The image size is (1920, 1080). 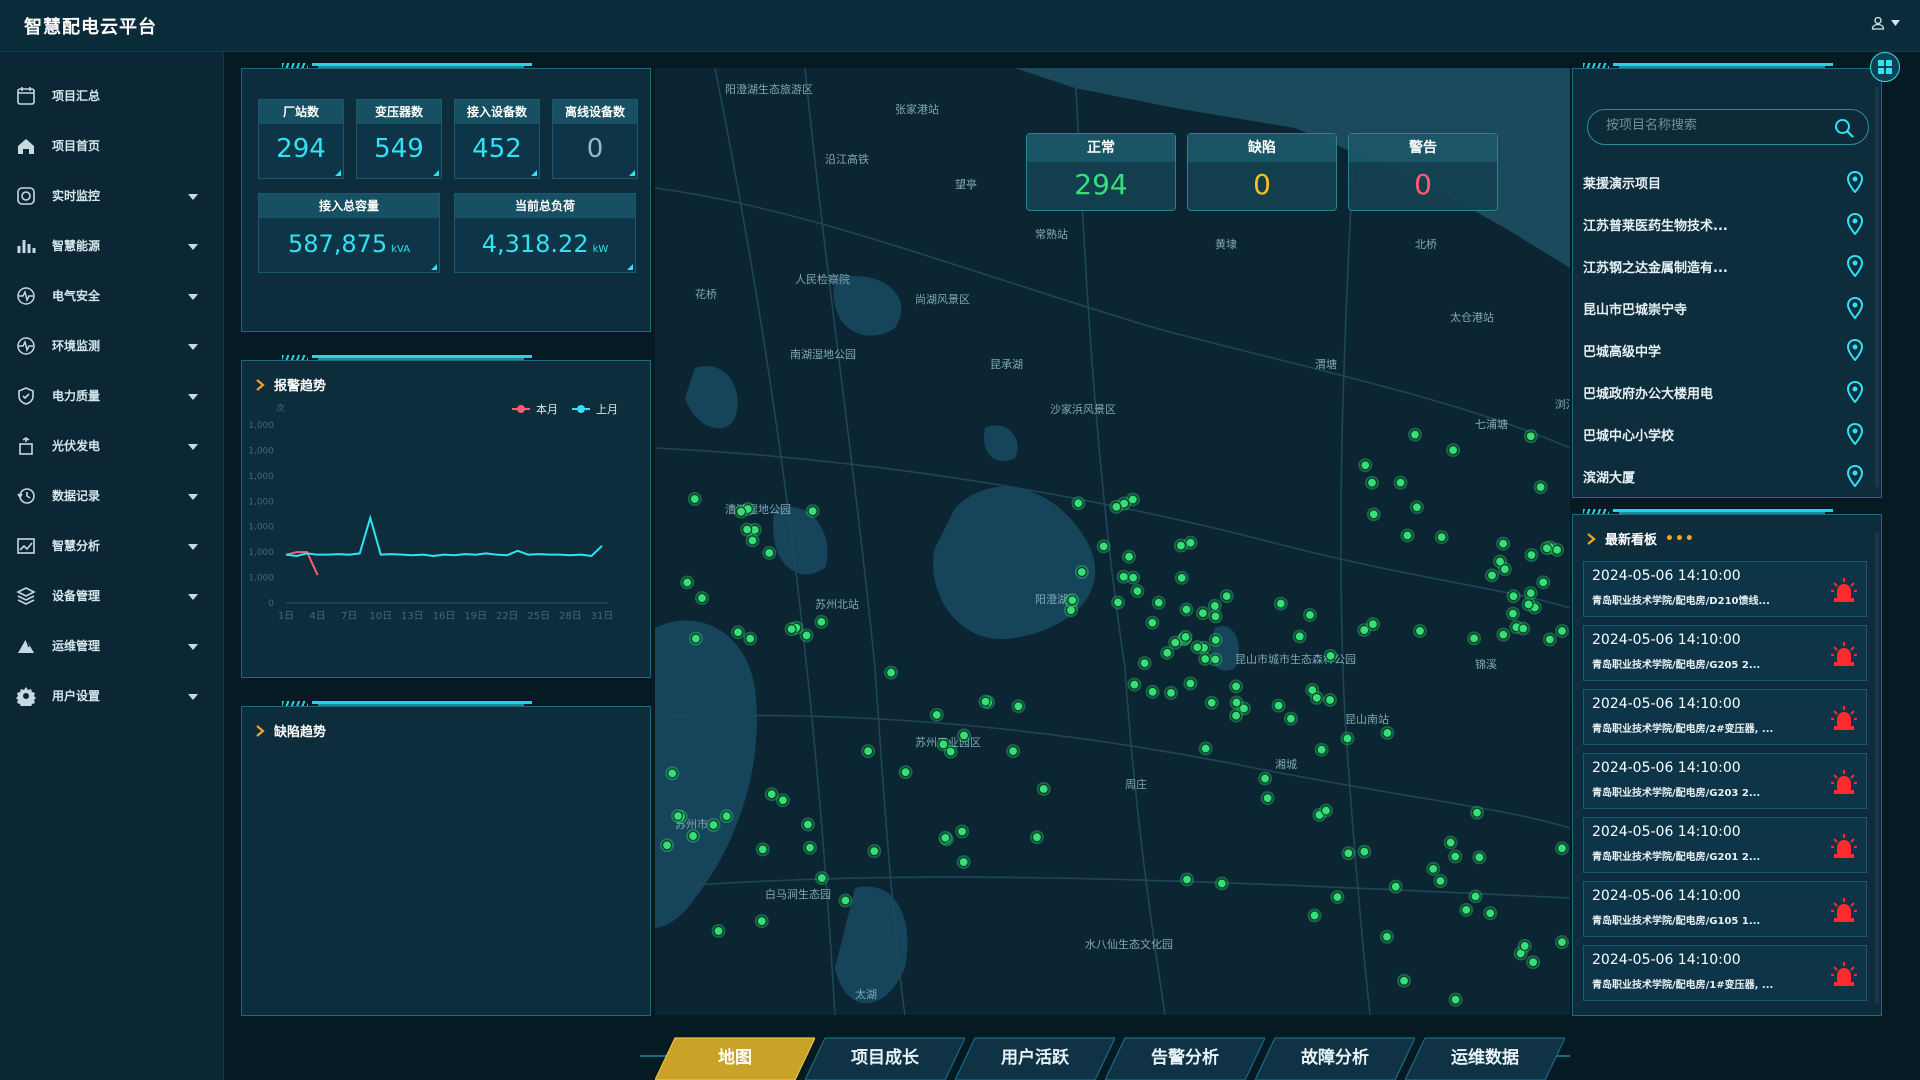 What do you see at coordinates (1035, 1058) in the screenshot?
I see `tab-3: 用户活跃` at bounding box center [1035, 1058].